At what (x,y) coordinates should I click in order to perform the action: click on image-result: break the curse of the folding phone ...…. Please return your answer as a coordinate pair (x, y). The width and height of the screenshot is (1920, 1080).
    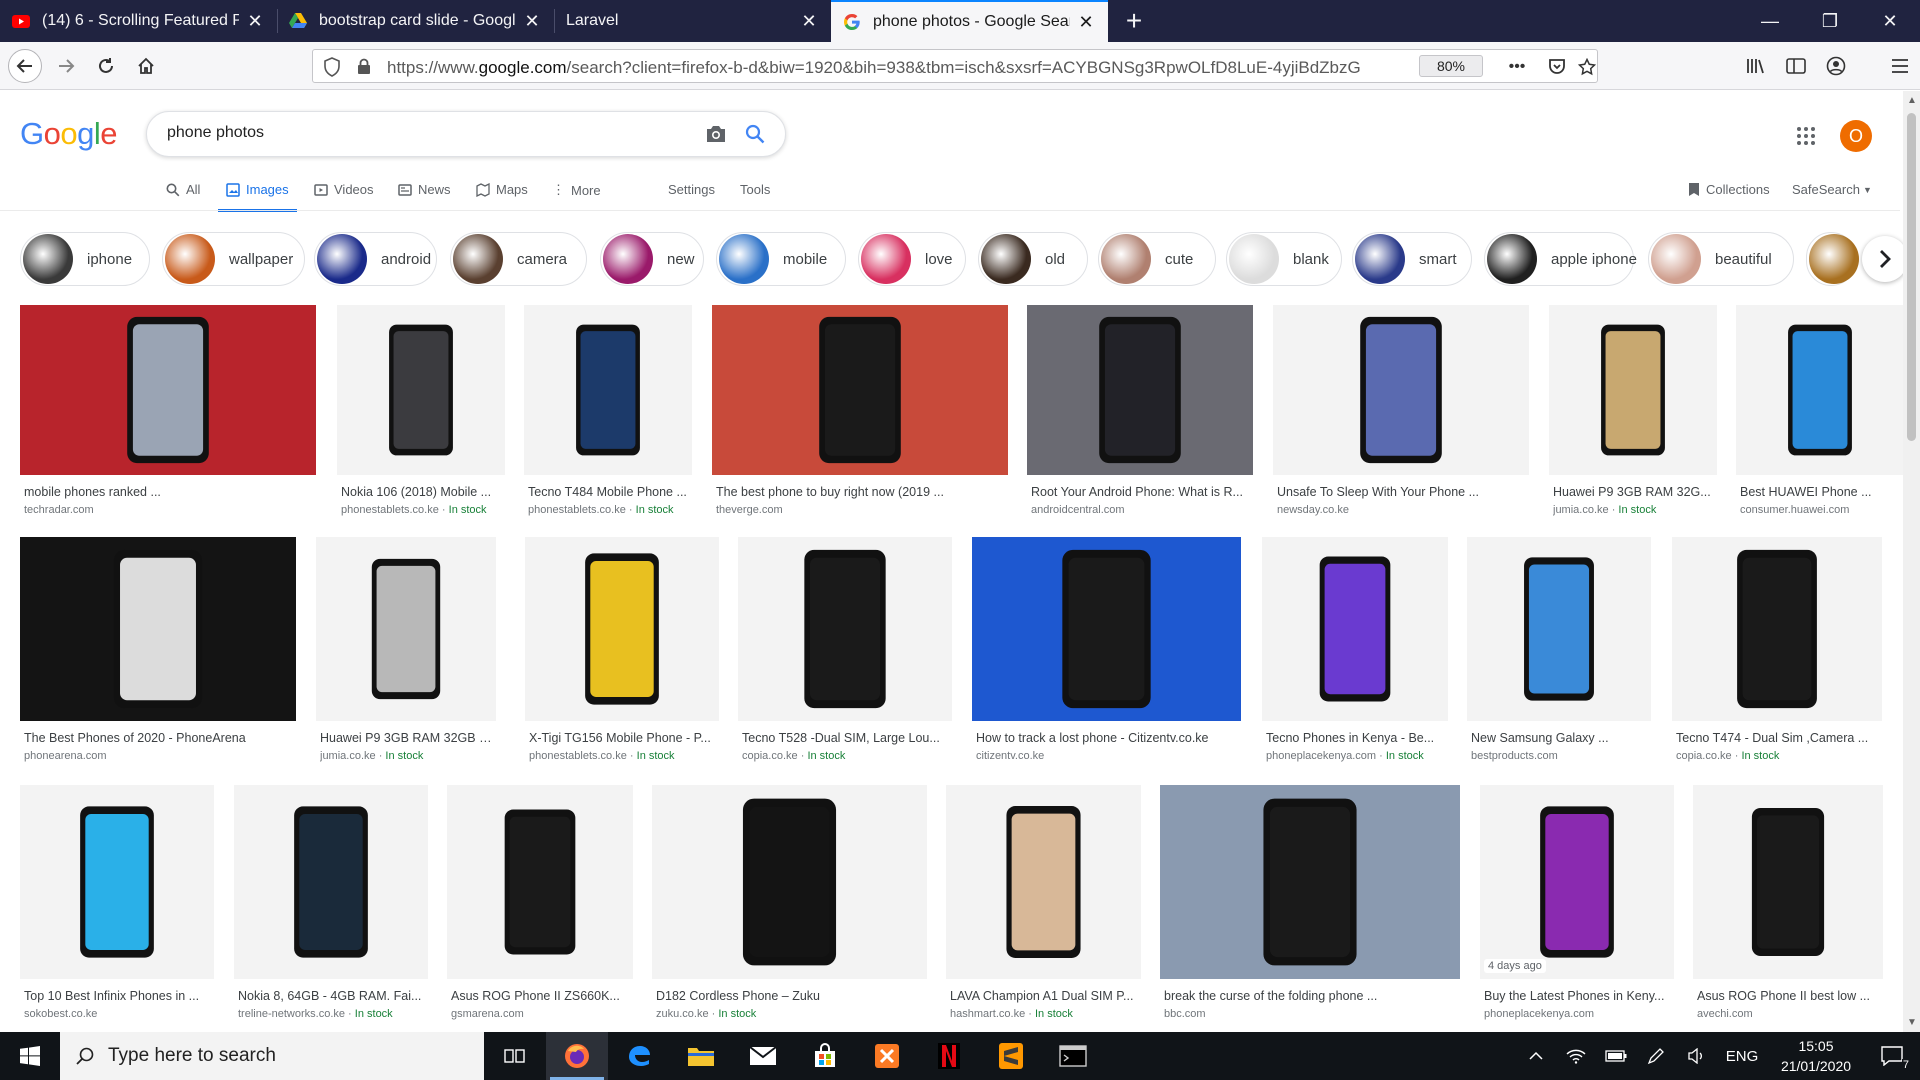
    Looking at the image, I should click on (1310, 907).